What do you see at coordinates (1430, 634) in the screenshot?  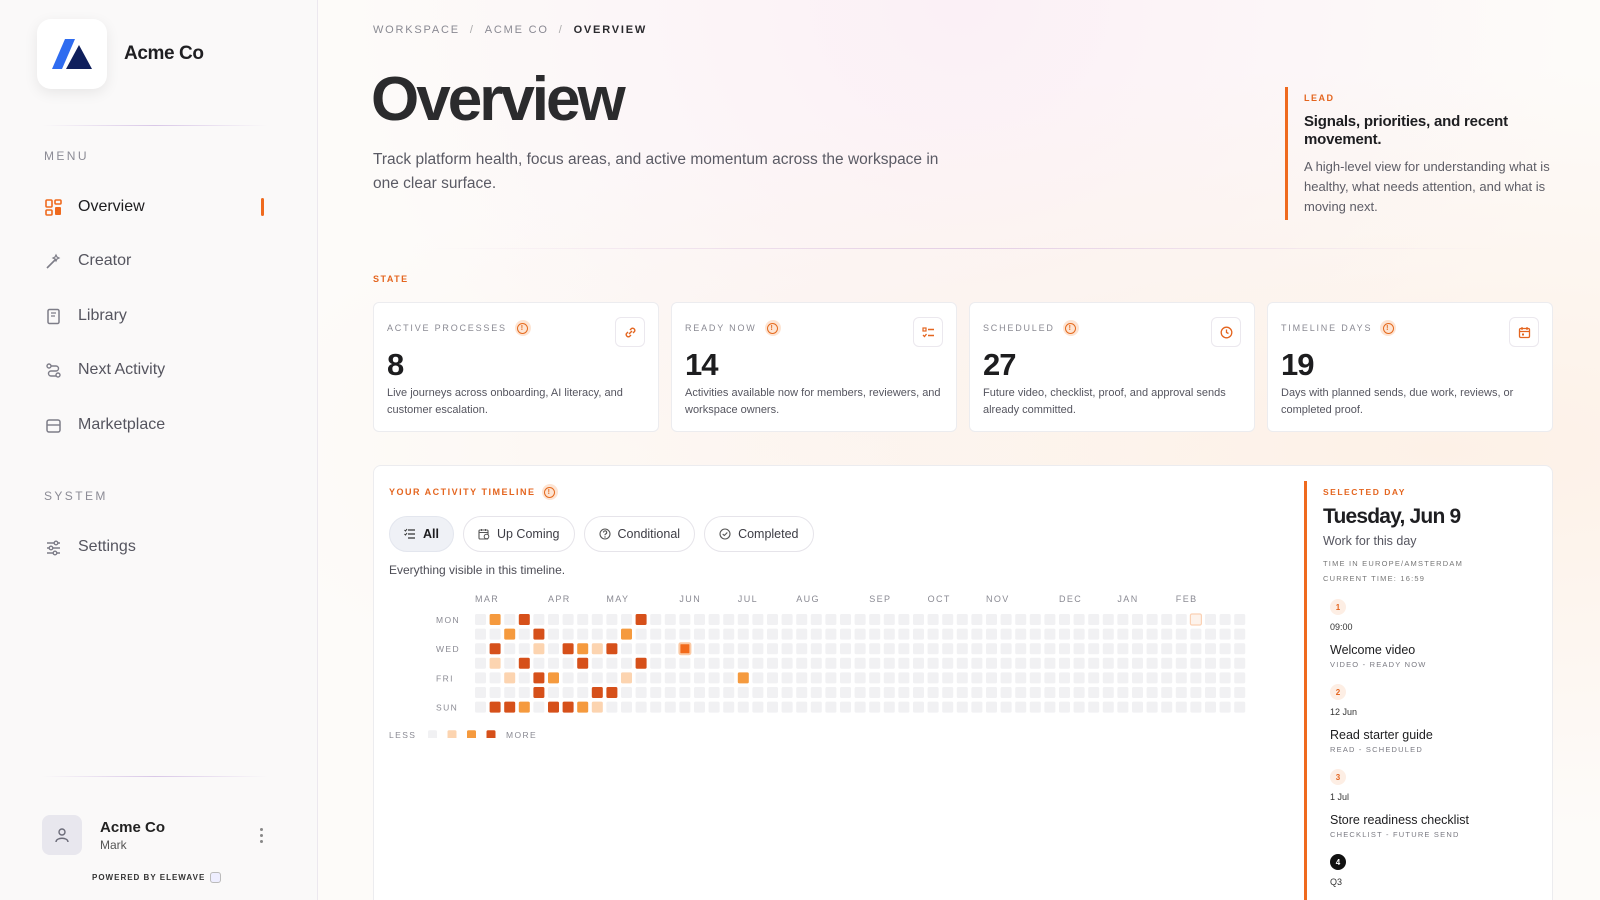 I see `agenda-item: 1 09:00 Welcome video VIDEO - READY NOW` at bounding box center [1430, 634].